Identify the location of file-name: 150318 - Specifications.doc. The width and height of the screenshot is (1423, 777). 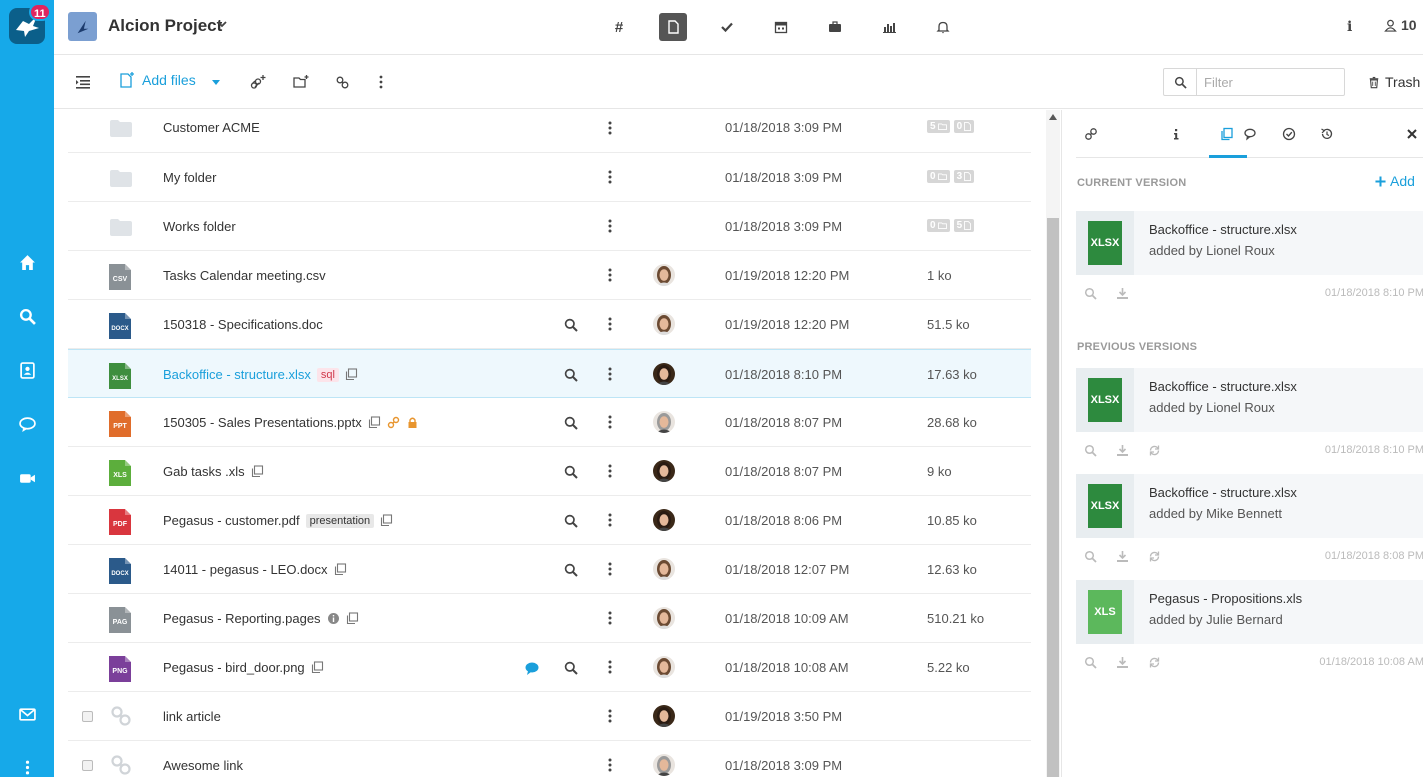
(243, 324).